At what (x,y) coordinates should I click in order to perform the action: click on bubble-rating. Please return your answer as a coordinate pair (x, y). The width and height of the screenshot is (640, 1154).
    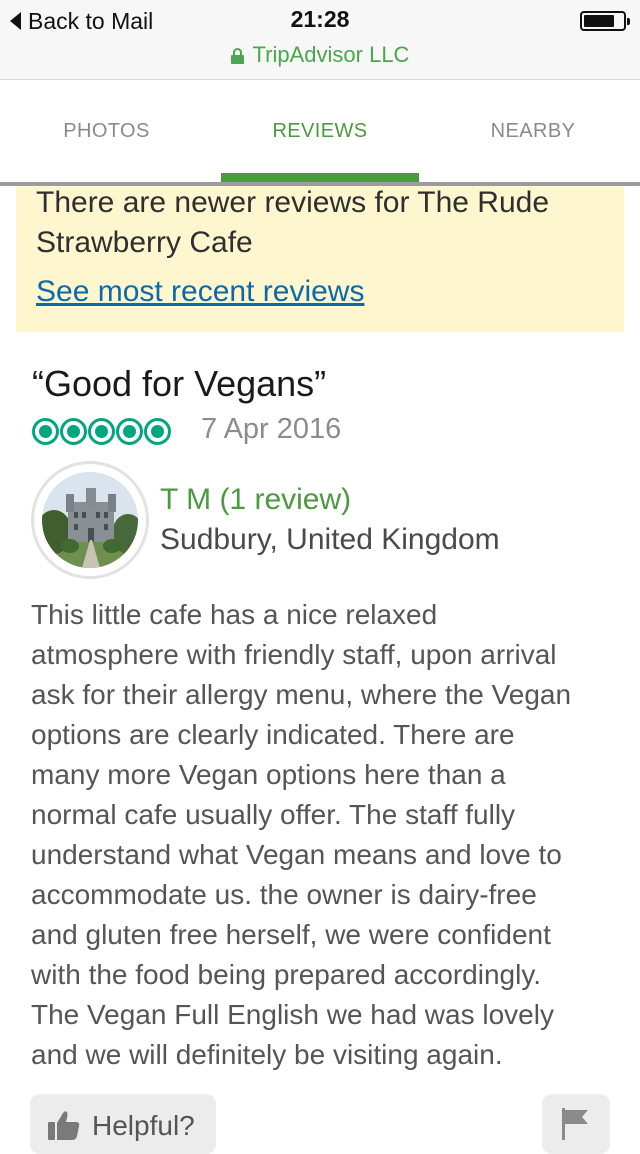
    Looking at the image, I should click on (101, 431).